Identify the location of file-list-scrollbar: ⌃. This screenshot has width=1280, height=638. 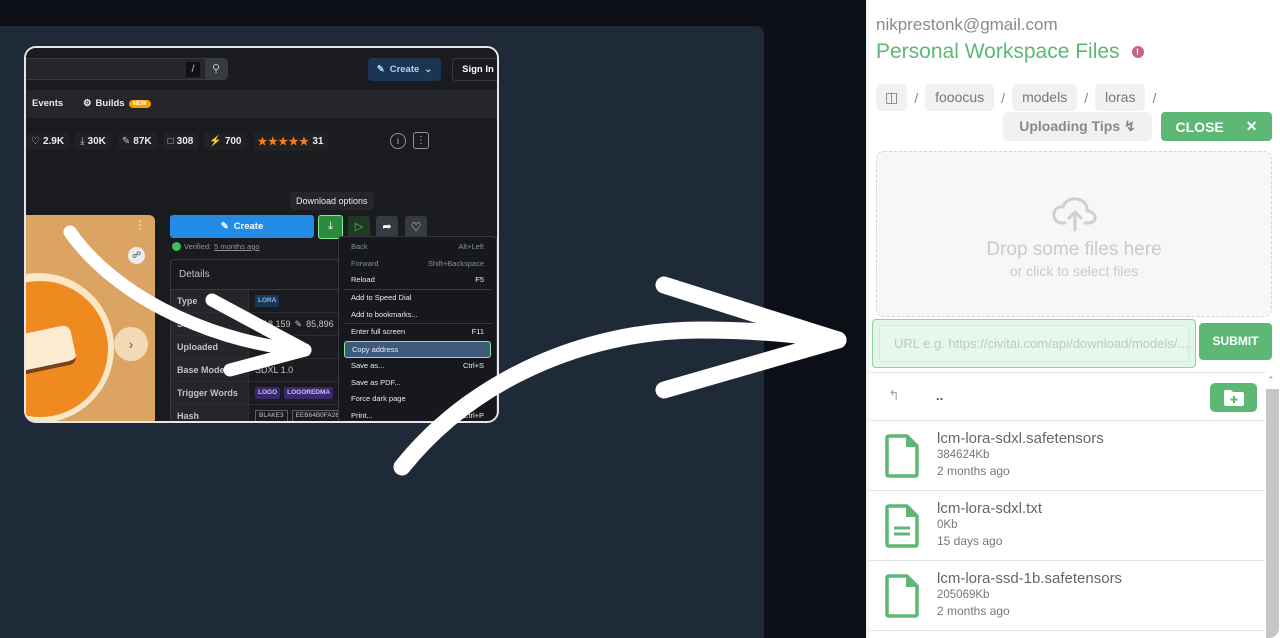
(1272, 505).